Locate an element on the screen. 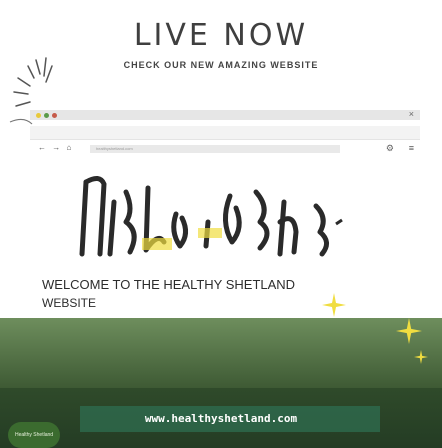 Image resolution: width=442 pixels, height=448 pixels. browser-window-mock: × ← → ⌂ healthyshetland.com ⚙ ≡ is located at coordinates (225, 137).